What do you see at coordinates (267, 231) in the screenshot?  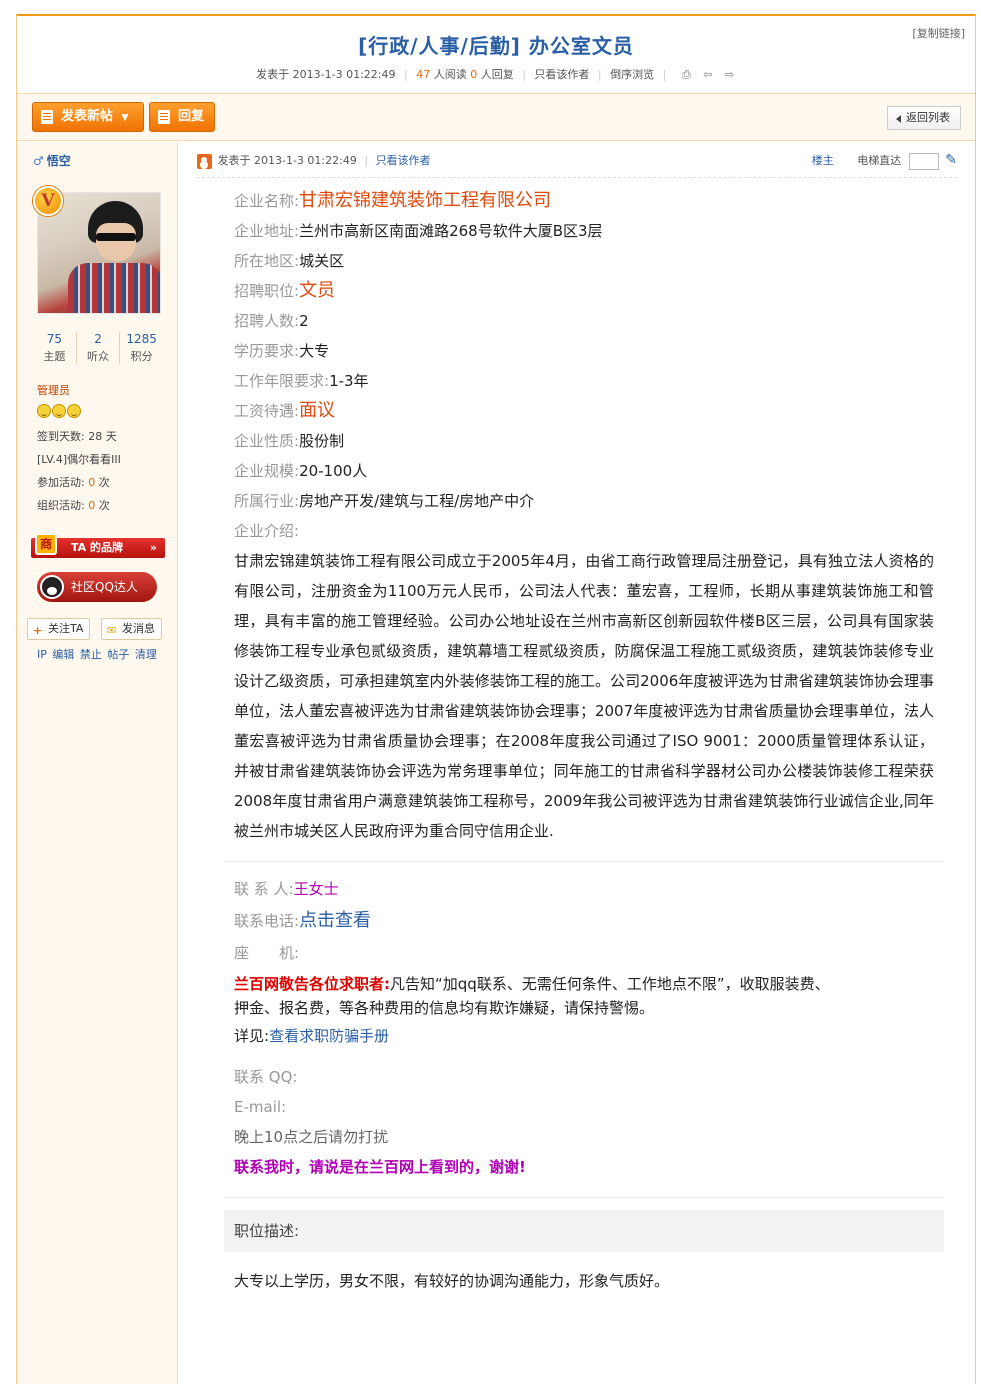 I see `field-label: 企业地址:` at bounding box center [267, 231].